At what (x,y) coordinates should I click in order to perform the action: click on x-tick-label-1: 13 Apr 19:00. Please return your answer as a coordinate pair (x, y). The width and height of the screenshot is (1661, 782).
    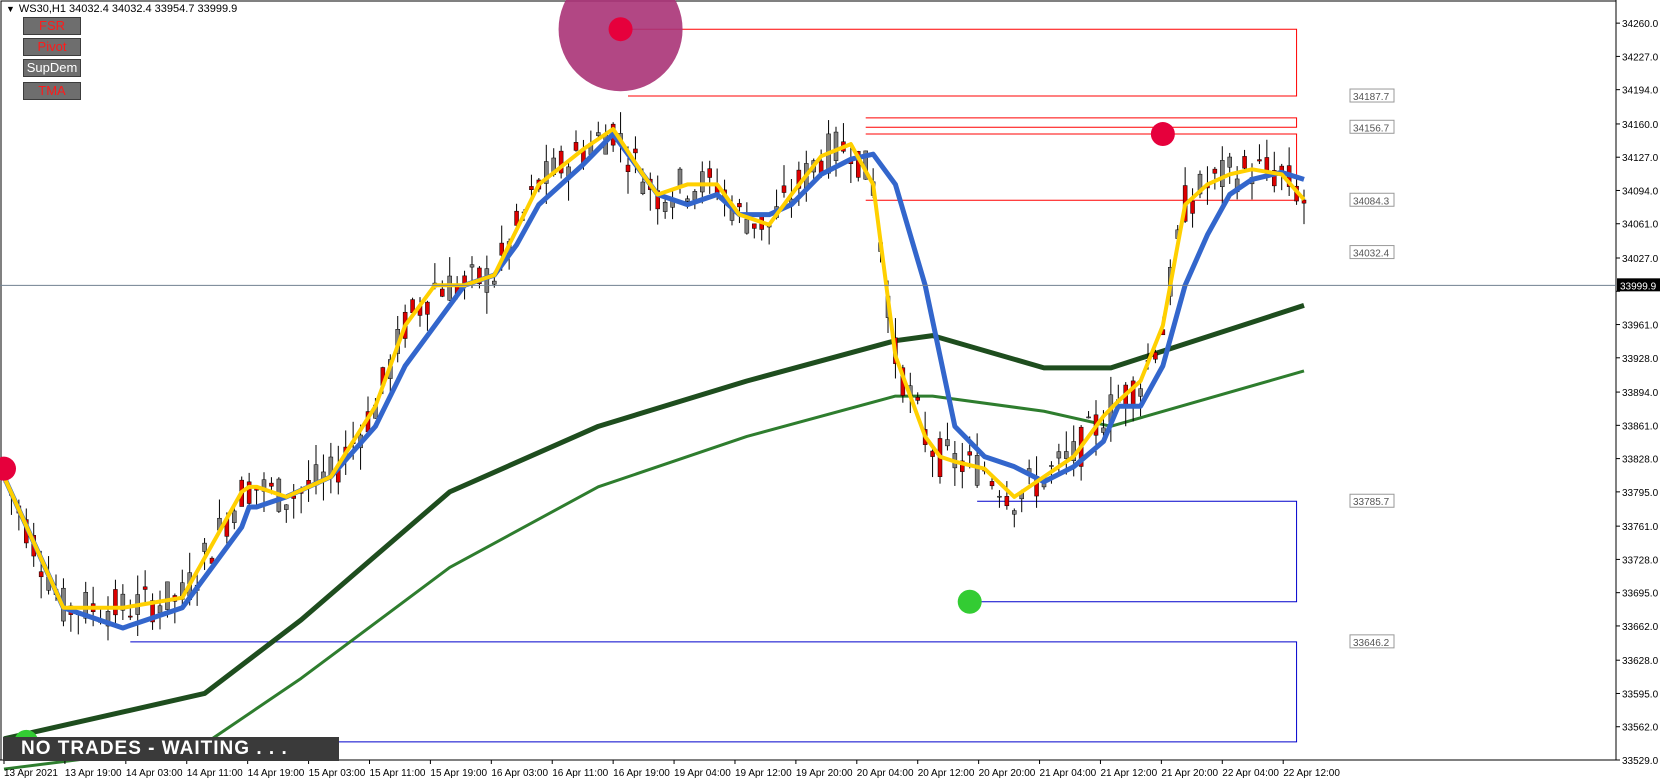
    Looking at the image, I should click on (93, 773).